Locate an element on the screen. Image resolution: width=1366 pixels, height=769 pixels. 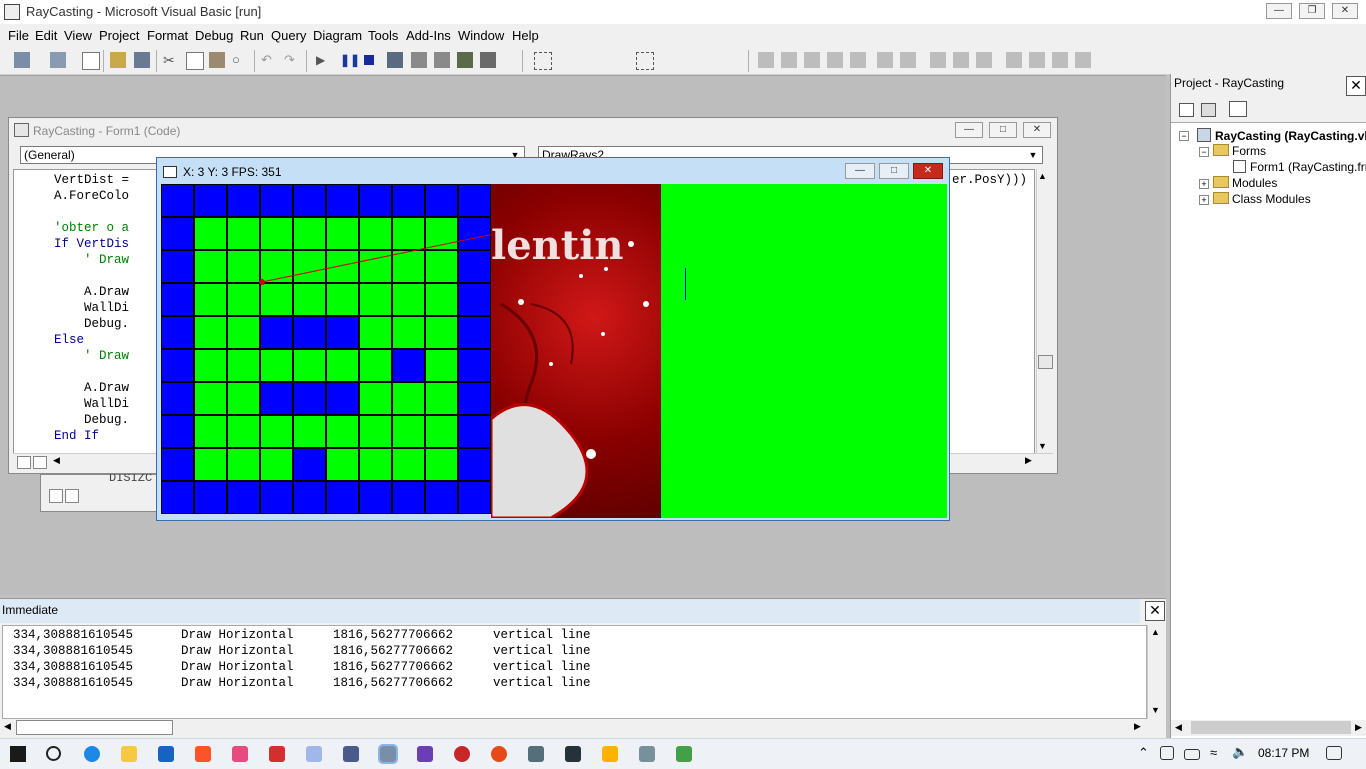
clear-bookmarks-icon is located at coordinates (1083, 60).